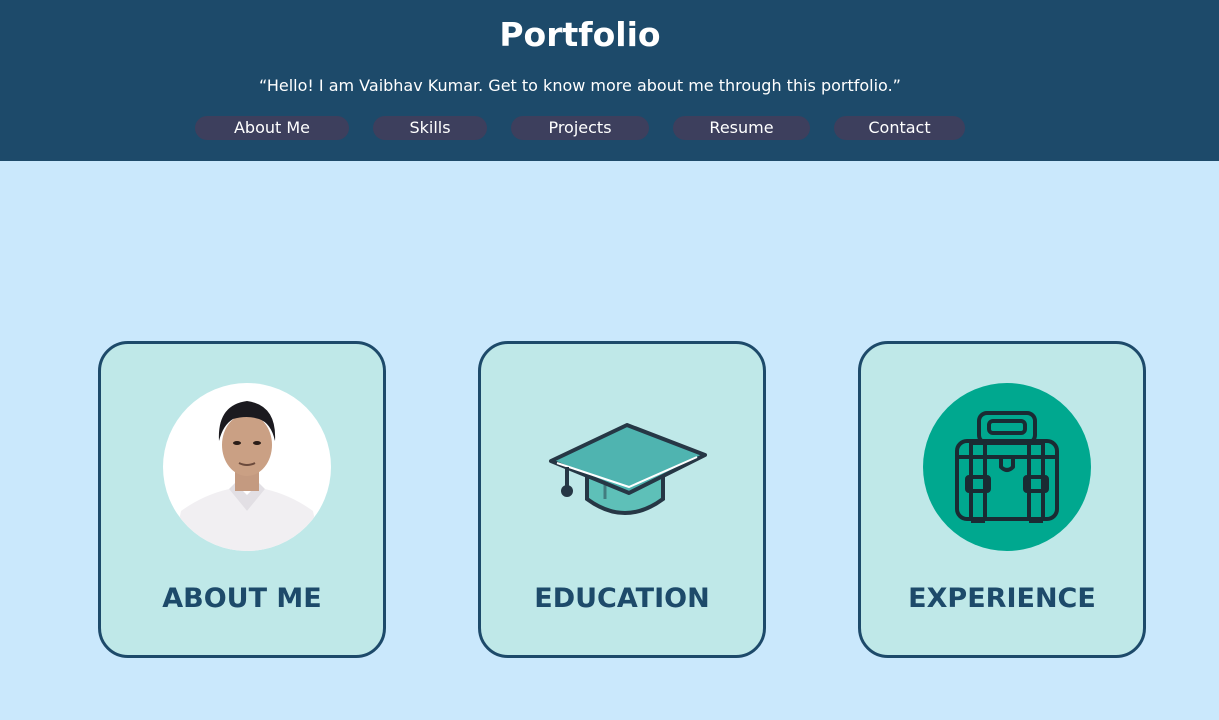 This screenshot has height=720, width=1219. Describe the element at coordinates (580, 34) in the screenshot. I see `page-title: Portfolio` at that location.